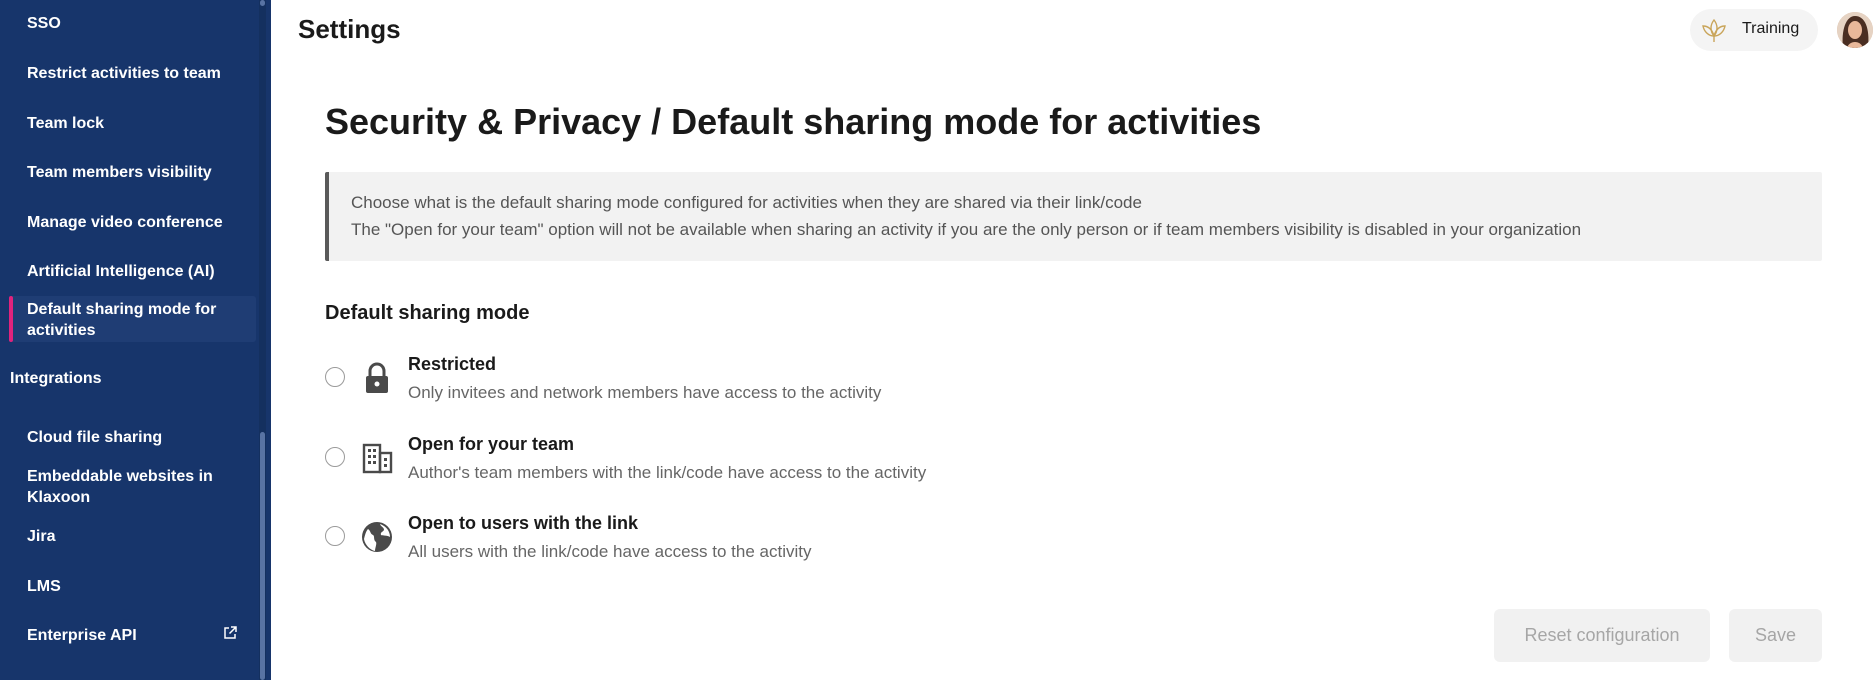  What do you see at coordinates (1073, 216) in the screenshot?
I see `info-callout` at bounding box center [1073, 216].